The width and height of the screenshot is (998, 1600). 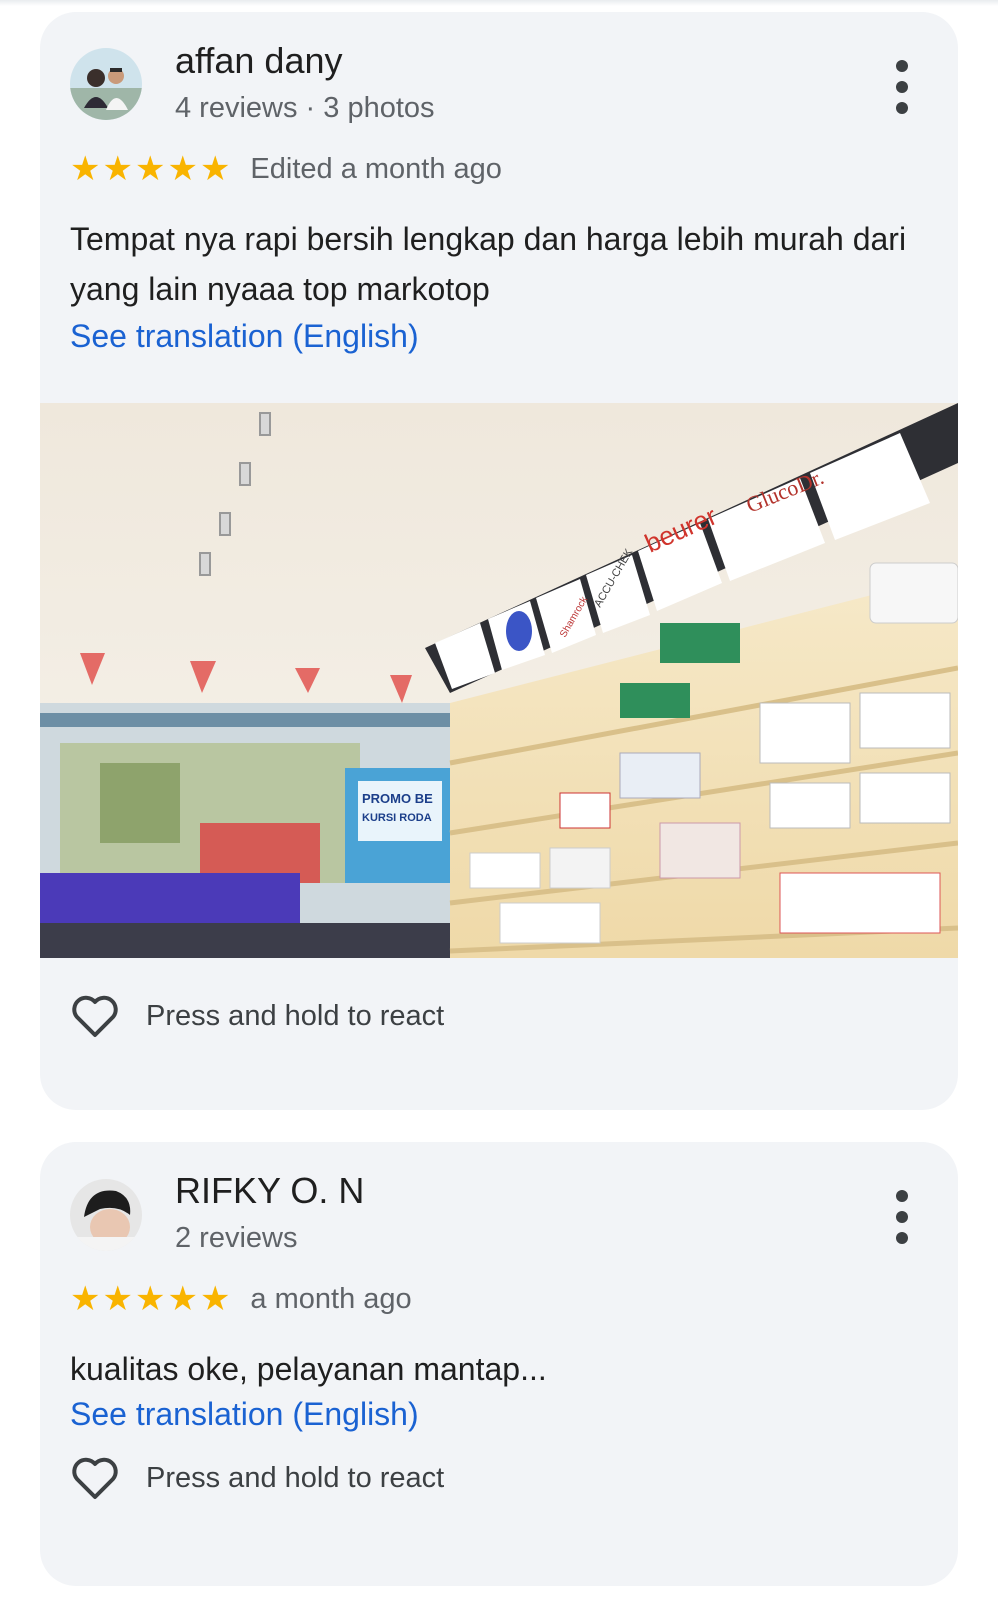 I want to click on review-date: a month ago, so click(x=331, y=1298).